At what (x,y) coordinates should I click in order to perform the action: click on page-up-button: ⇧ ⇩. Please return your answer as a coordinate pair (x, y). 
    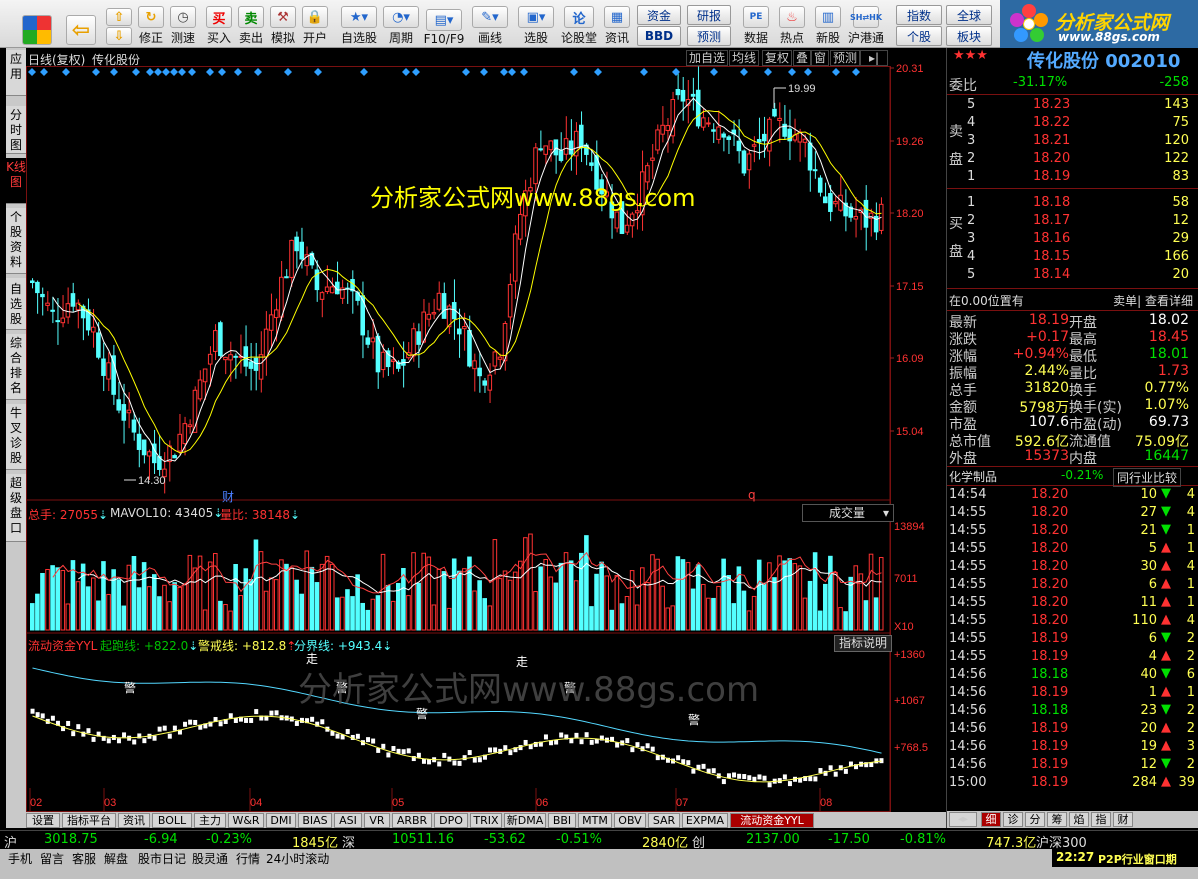
    Looking at the image, I should click on (119, 24).